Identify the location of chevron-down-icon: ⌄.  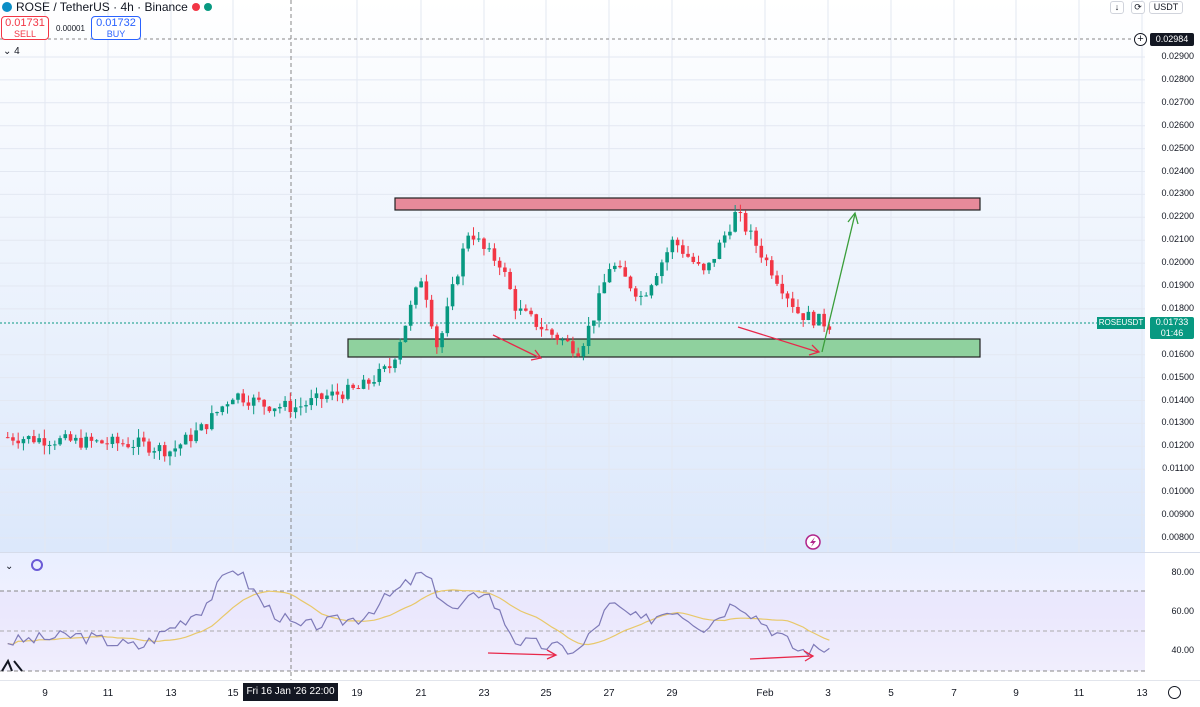
(7, 51).